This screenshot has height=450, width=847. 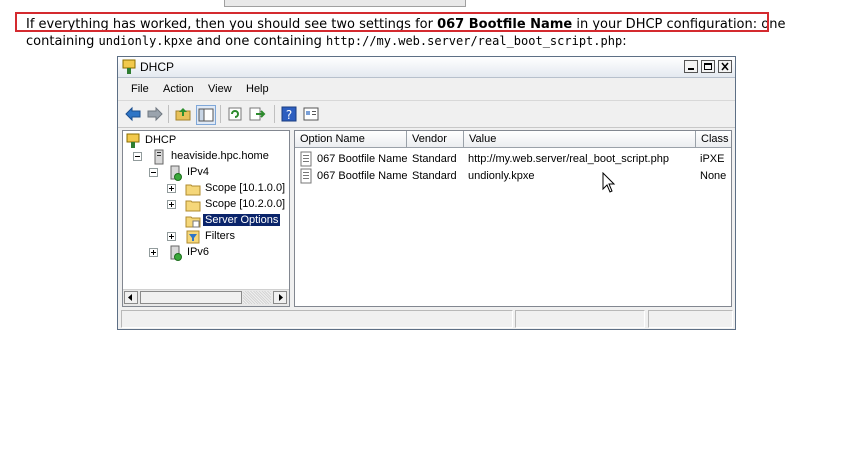 What do you see at coordinates (220, 156) in the screenshot?
I see `tree-label: heaviside.hpc.home` at bounding box center [220, 156].